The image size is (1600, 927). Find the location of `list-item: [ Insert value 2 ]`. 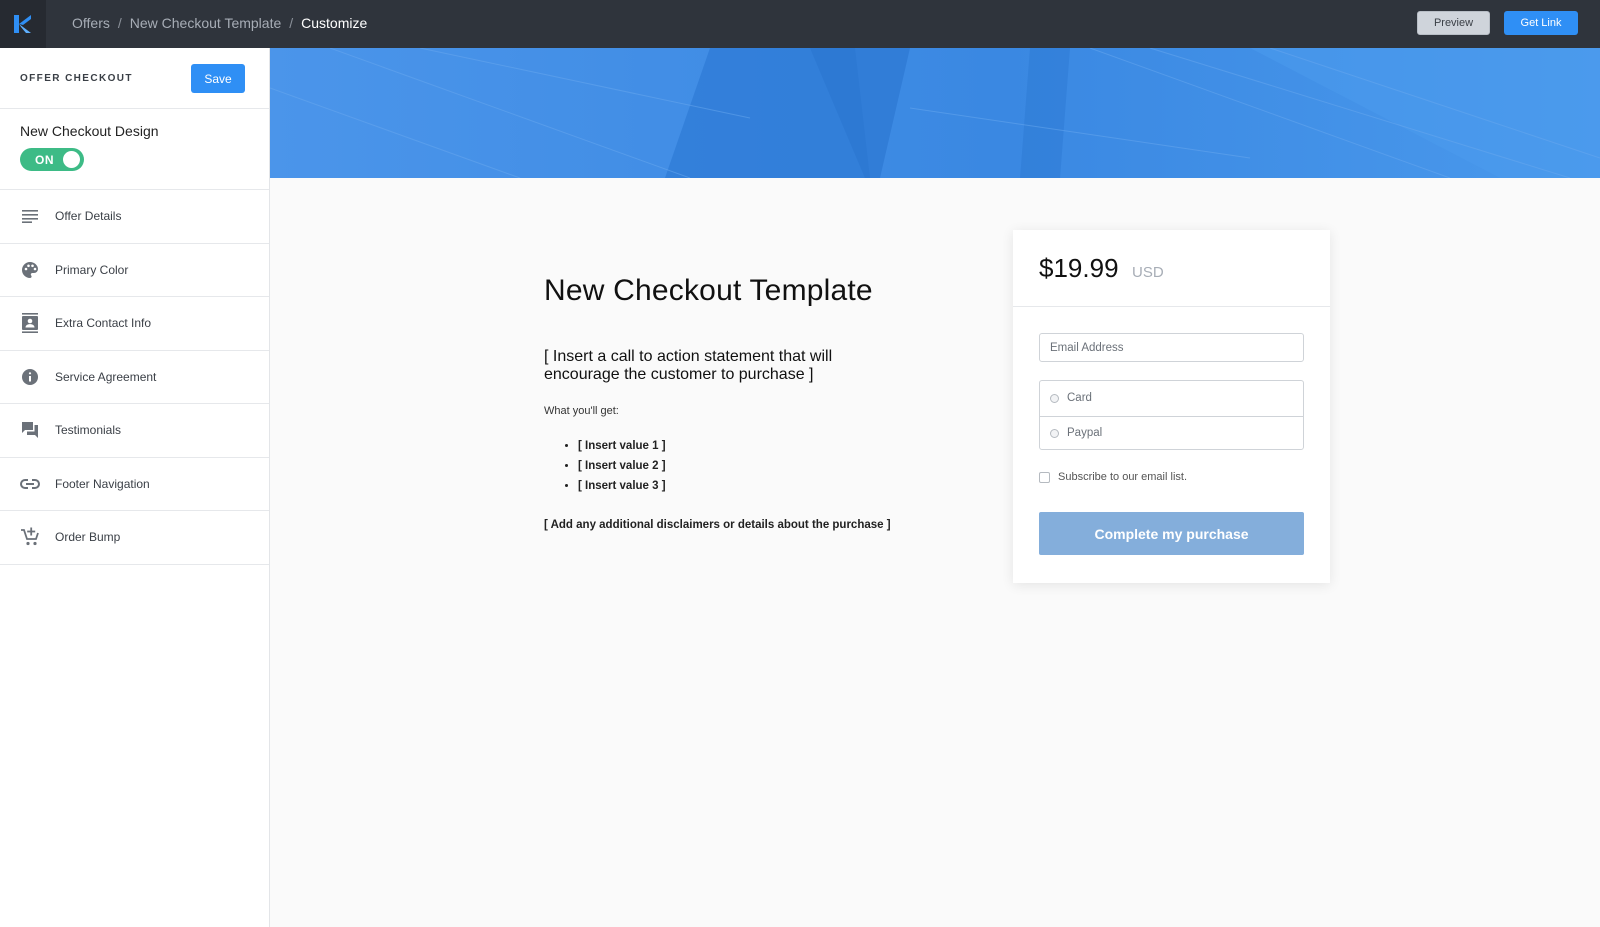

list-item: [ Insert value 2 ] is located at coordinates (622, 470).